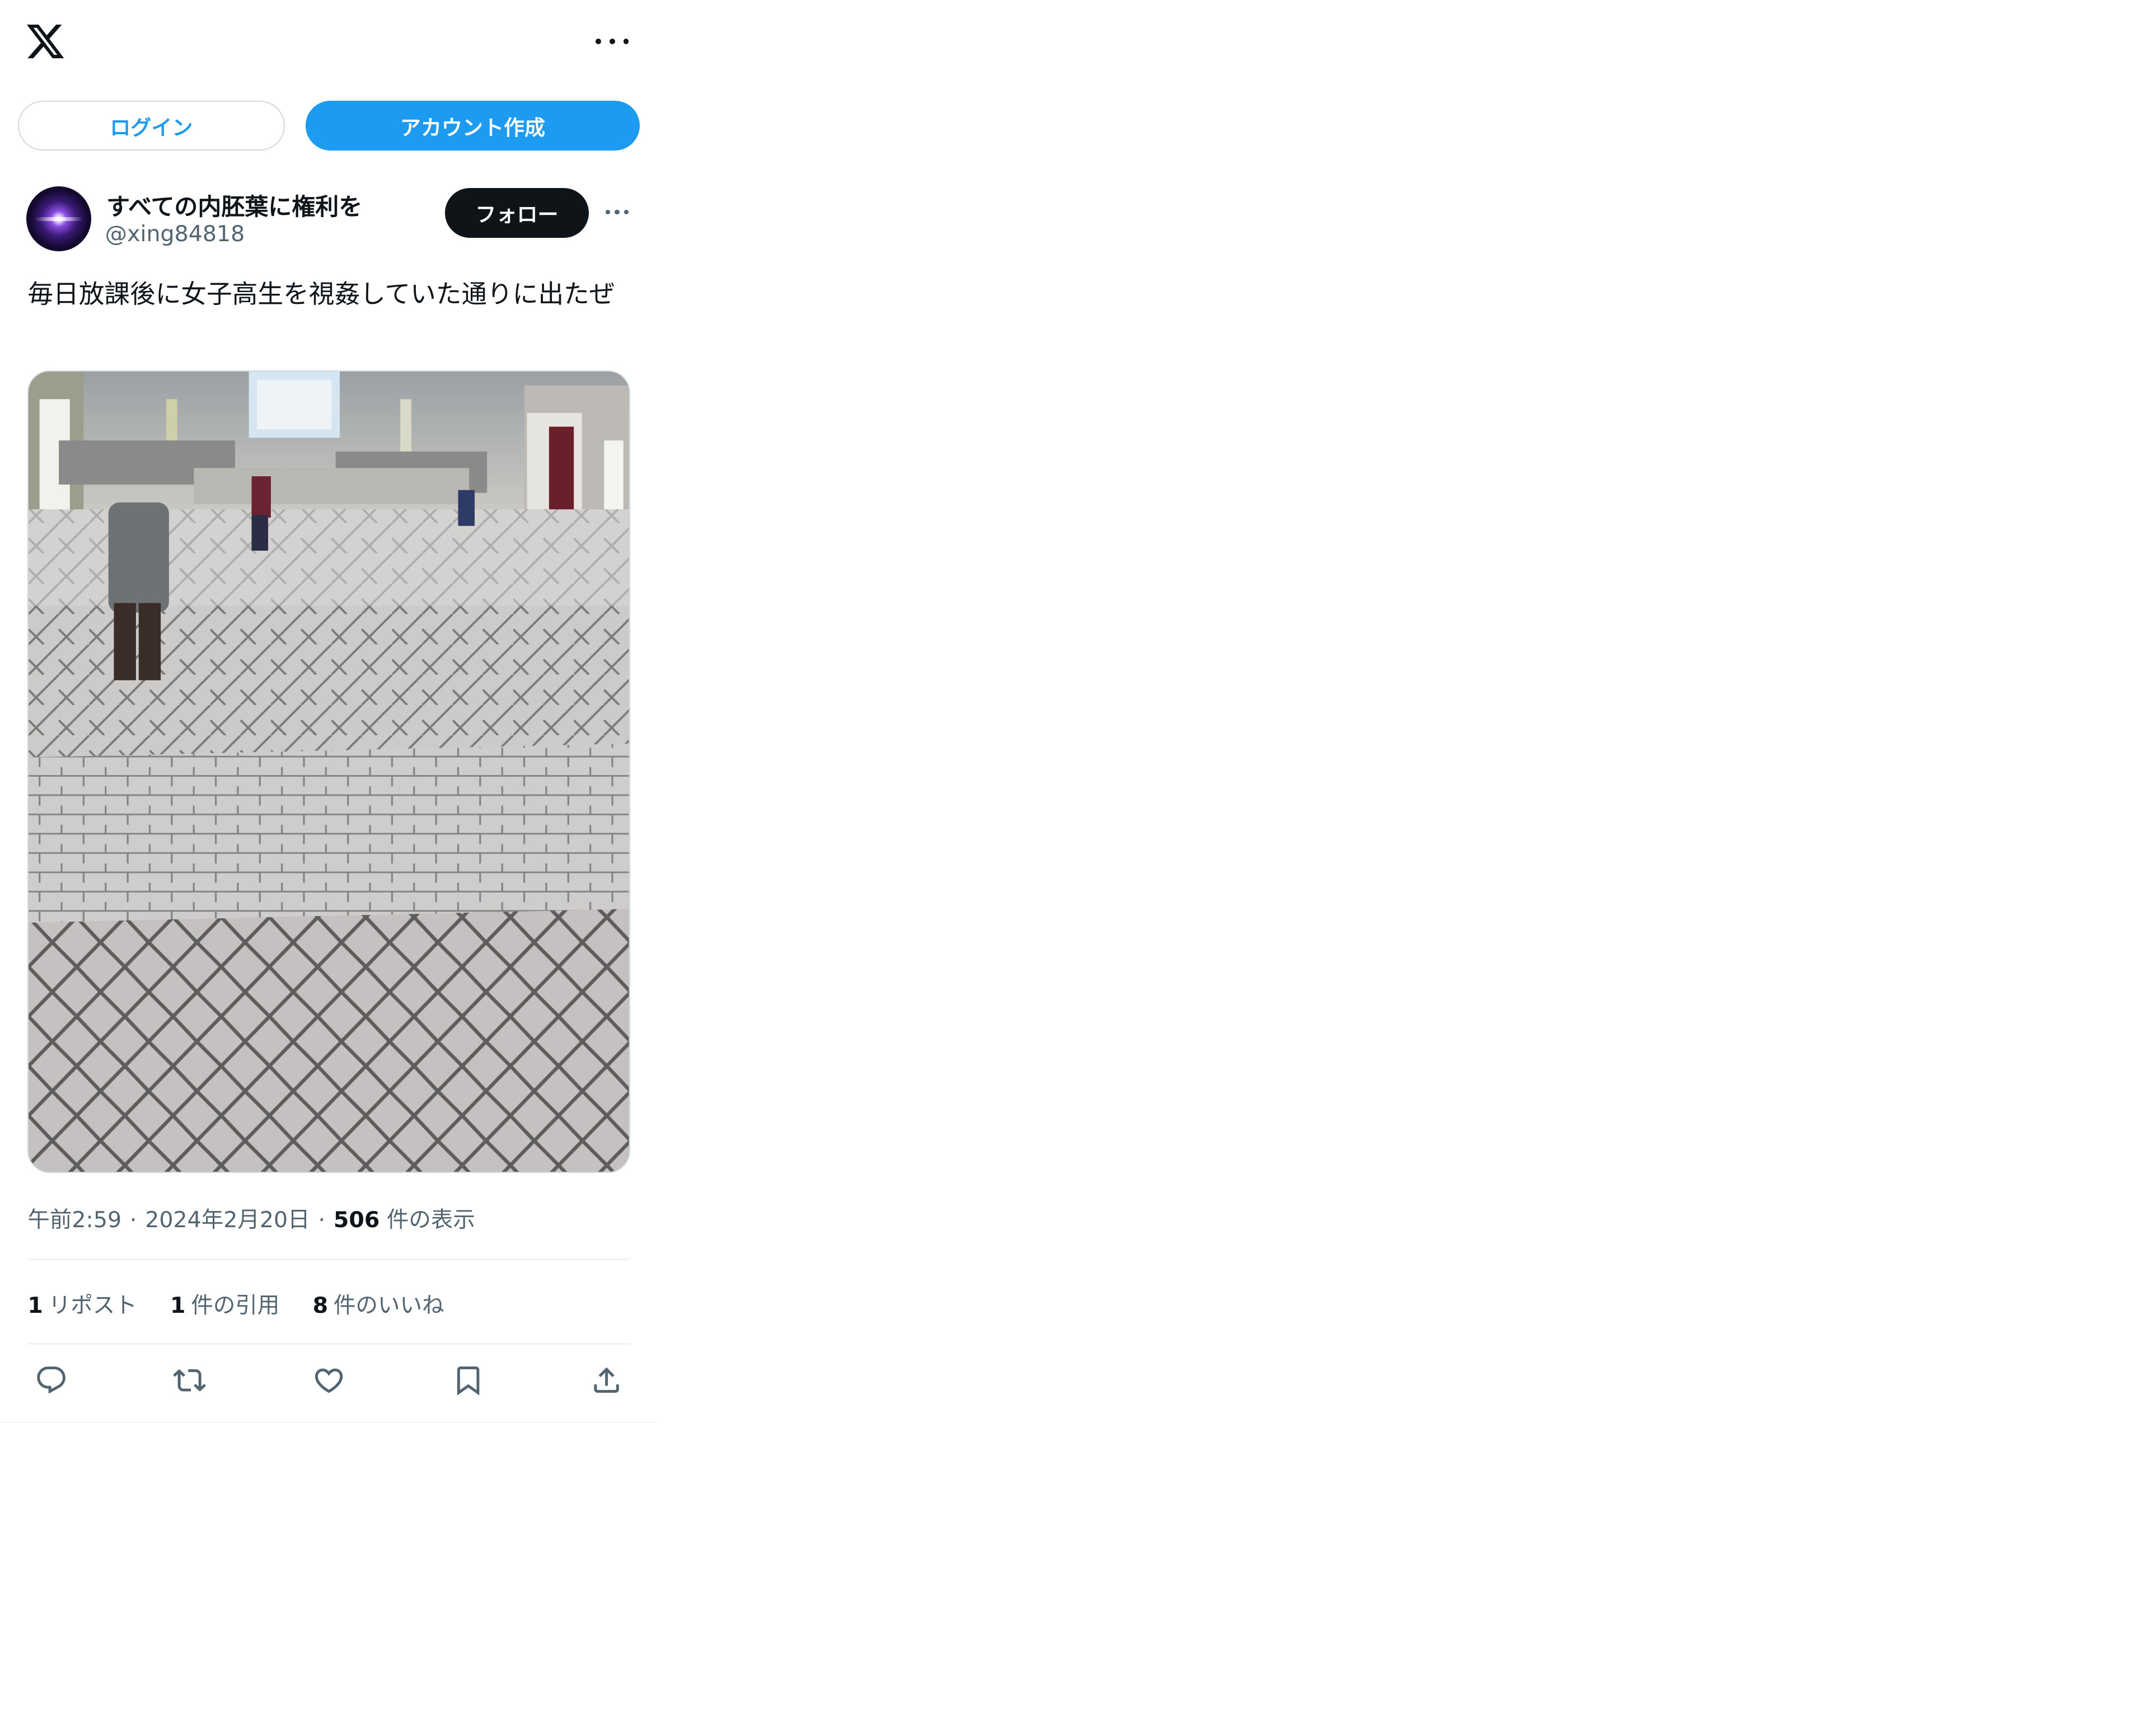 The width and height of the screenshot is (2156, 1709). I want to click on tweet-meta: 午前2:59 · 2024年2月20日 · 506 件の表示, so click(251, 1218).